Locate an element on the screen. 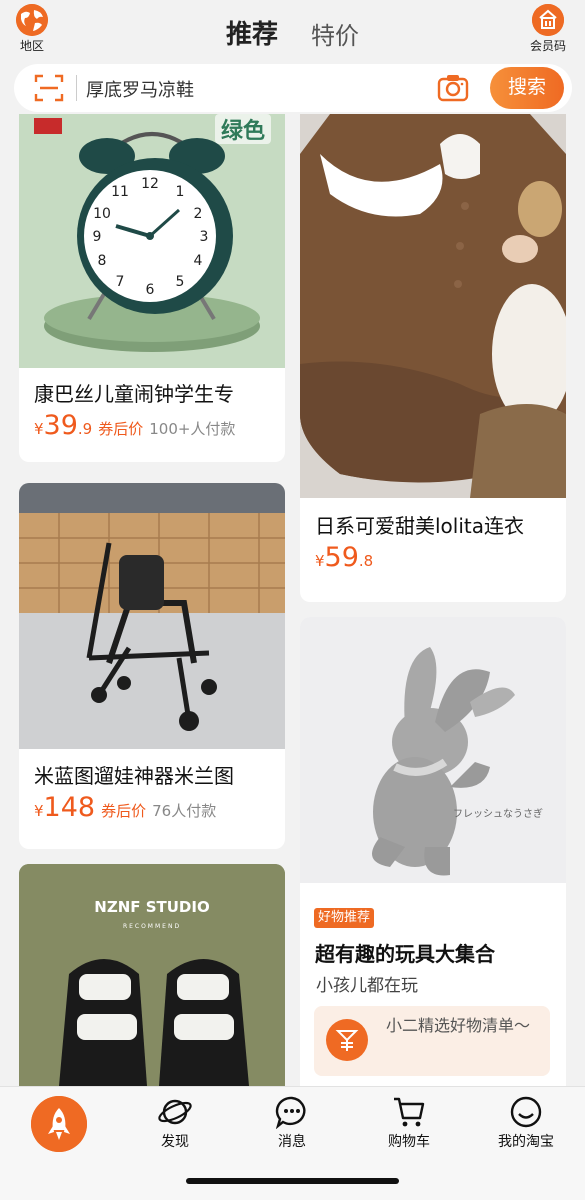 Image resolution: width=585 pixels, height=1200 pixels. collection-subtitle: 小孩儿都在玩 is located at coordinates (367, 986).